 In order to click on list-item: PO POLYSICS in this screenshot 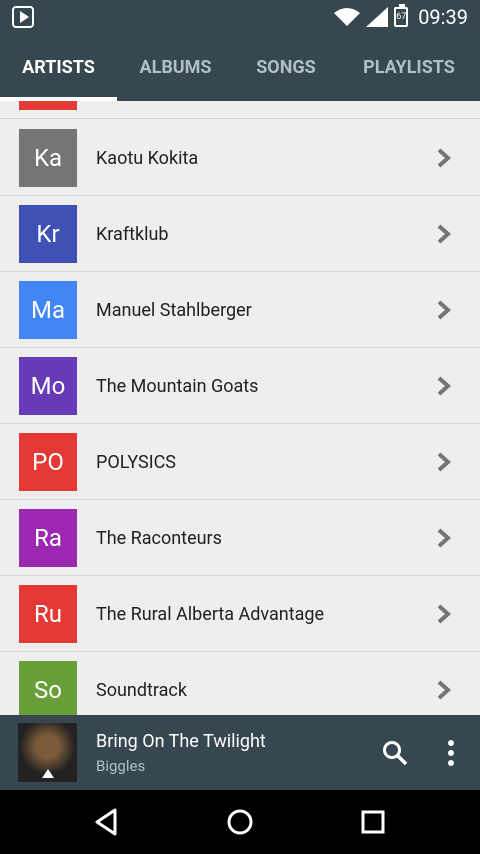, I will do `click(240, 462)`.